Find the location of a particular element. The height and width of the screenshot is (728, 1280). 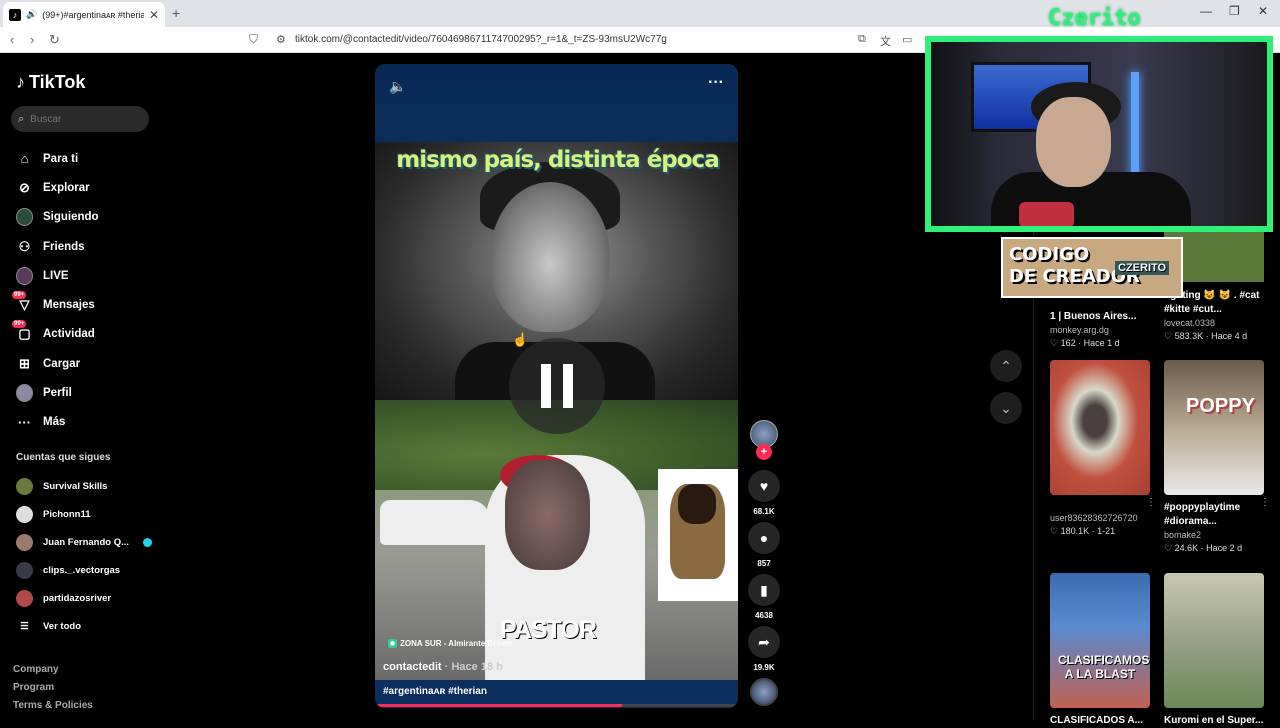

nav-item-friends: ⚇ Friends is located at coordinates (57, 246).